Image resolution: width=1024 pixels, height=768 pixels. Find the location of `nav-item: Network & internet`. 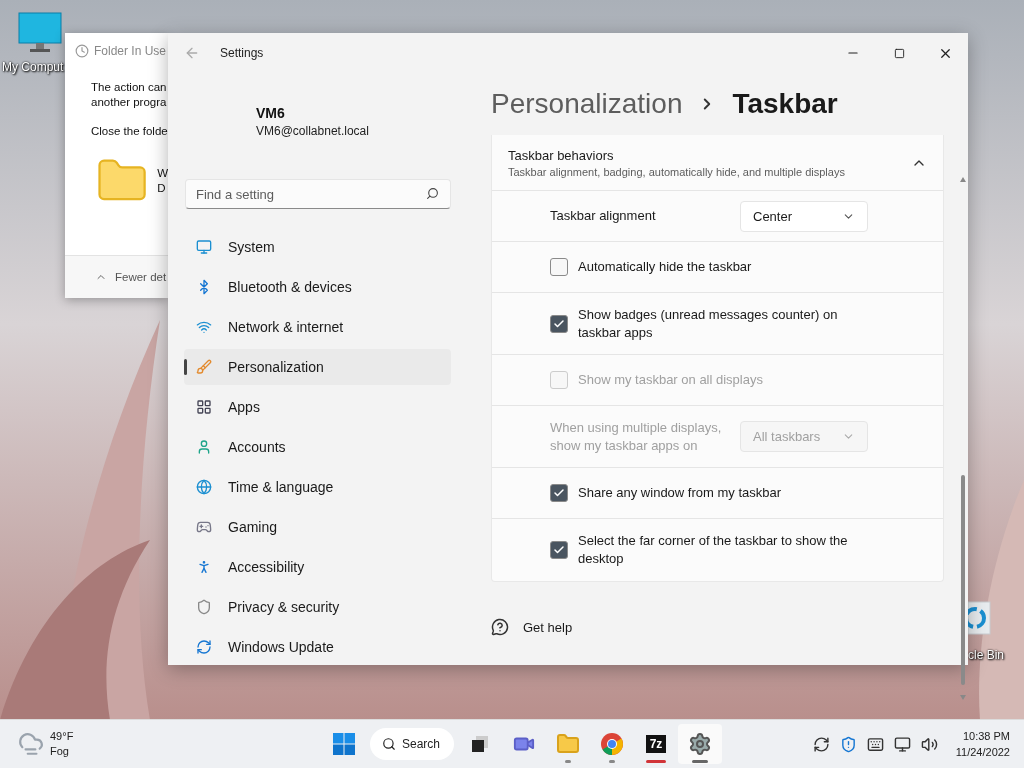

nav-item: Network & internet is located at coordinates (317, 327).